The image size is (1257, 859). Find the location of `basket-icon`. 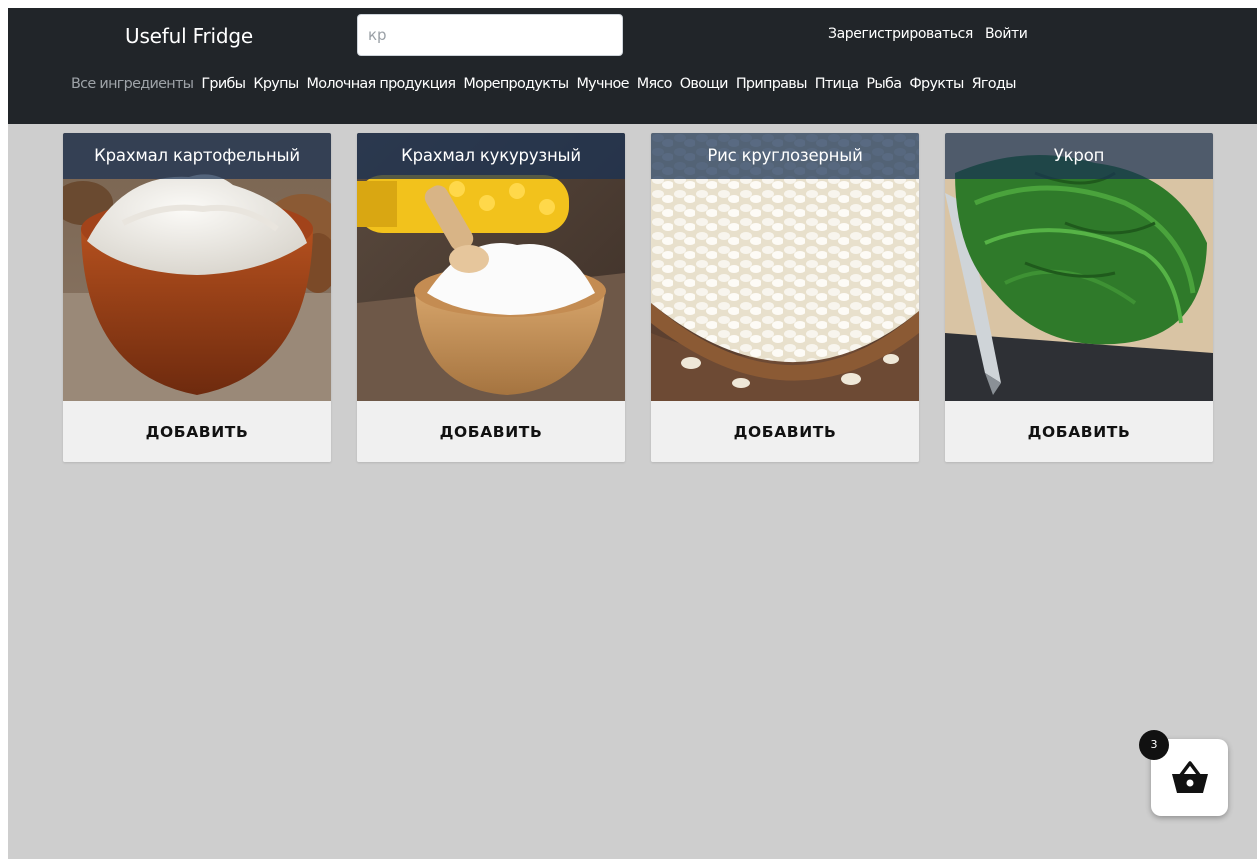

basket-icon is located at coordinates (1190, 777).